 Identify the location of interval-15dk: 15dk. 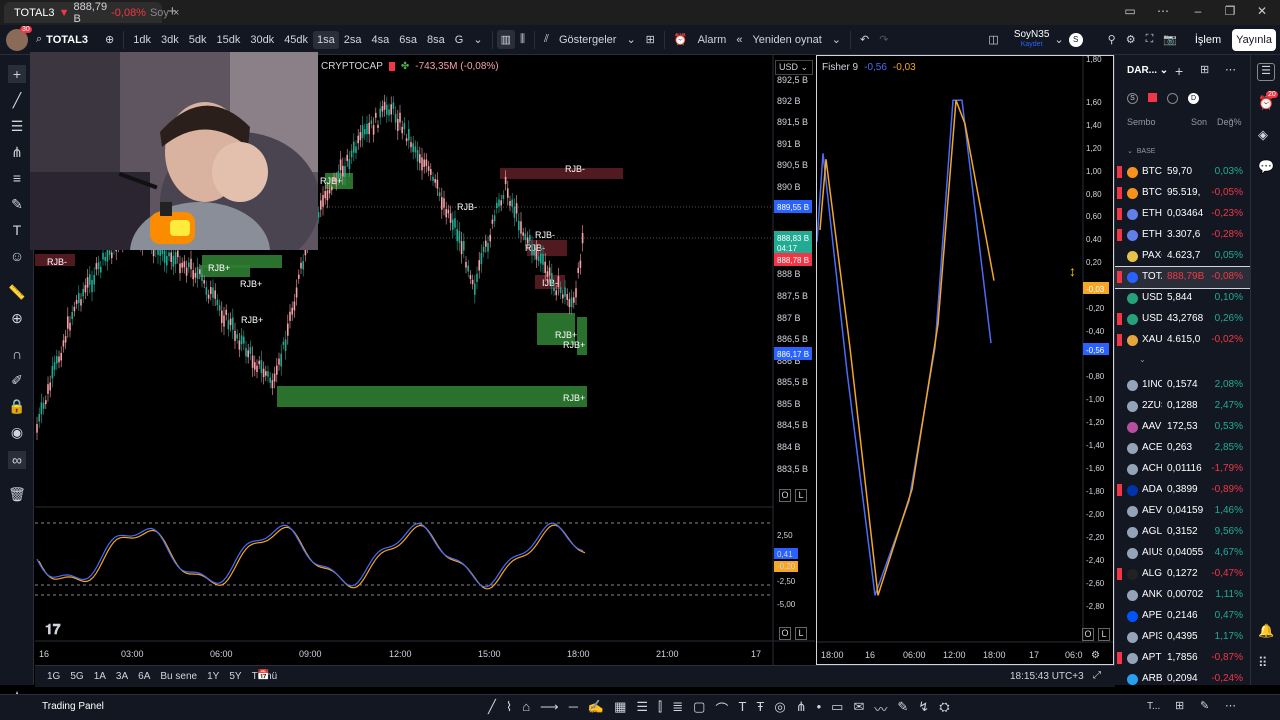
(228, 40).